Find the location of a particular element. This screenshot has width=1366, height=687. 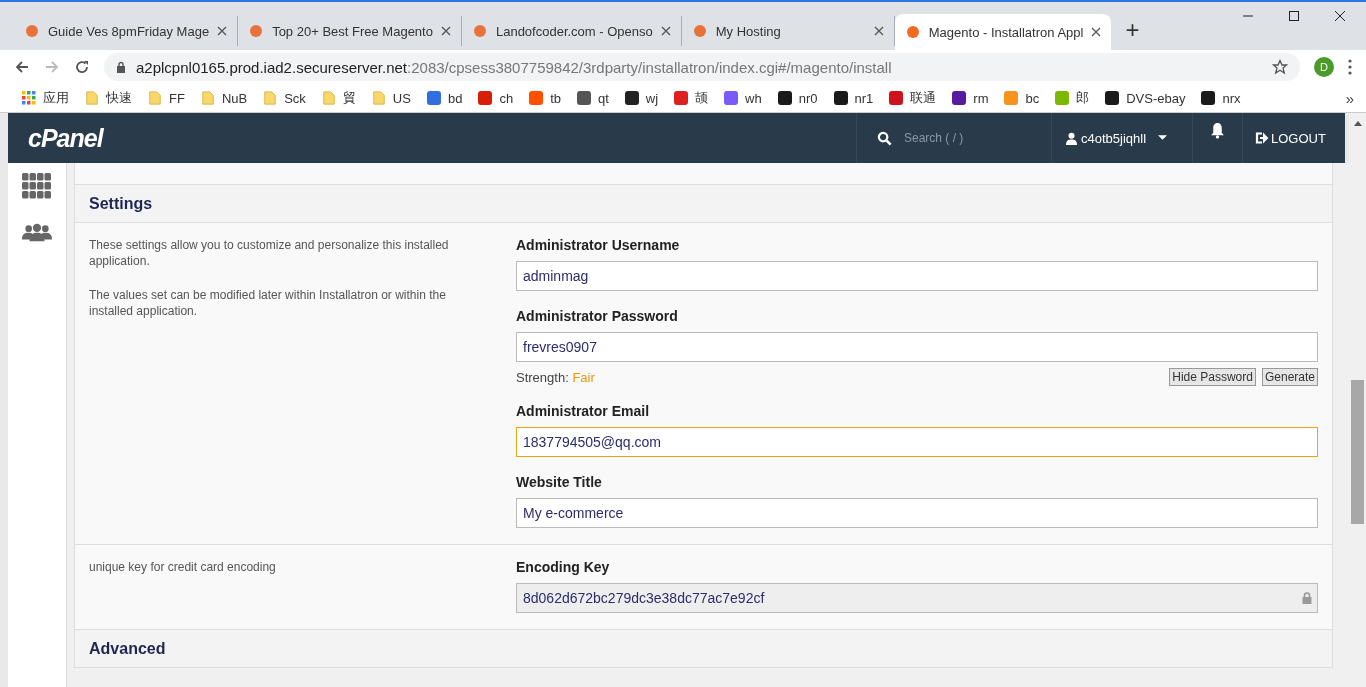

description-text: These settings allow you to customize and personalize this installed application. is located at coordinates (269, 253).